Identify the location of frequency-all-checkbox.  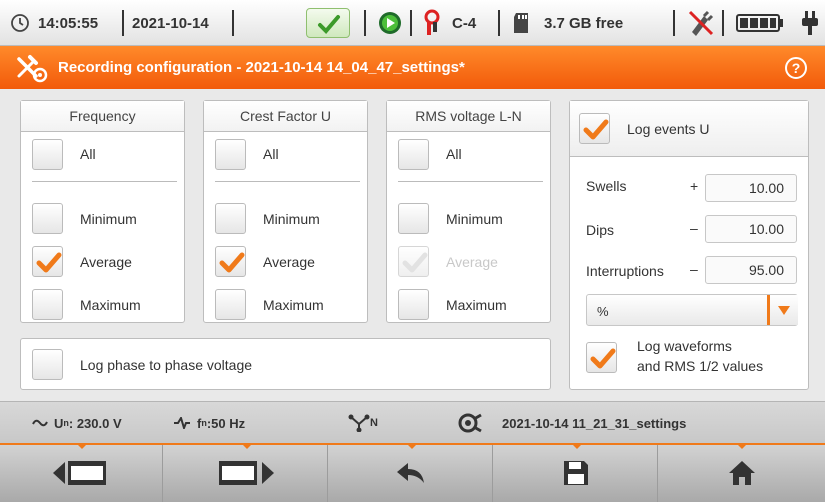
(47, 154).